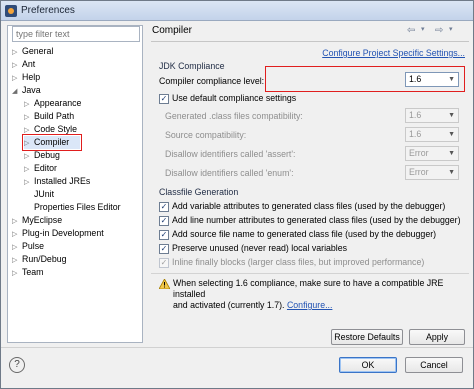 The width and height of the screenshot is (474, 389). I want to click on tree-label: Editor, so click(45, 168).